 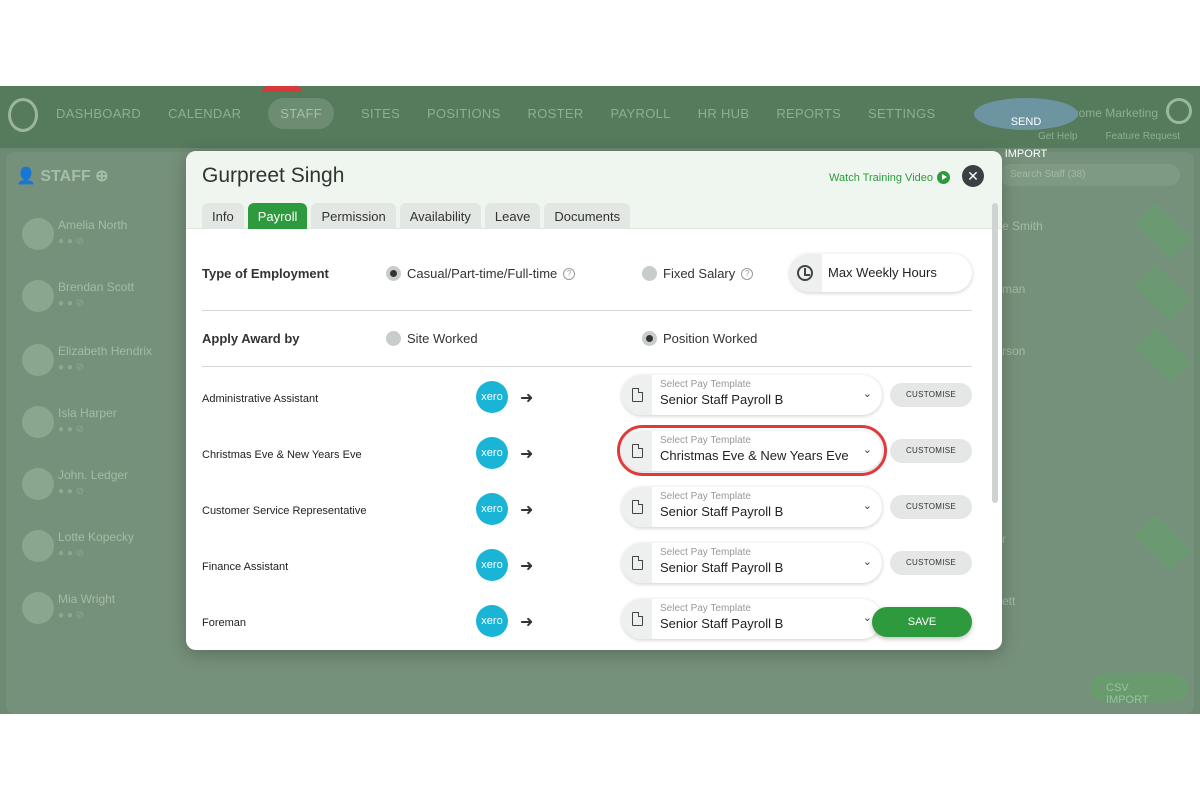 What do you see at coordinates (223, 216) in the screenshot?
I see `tab-info: Info` at bounding box center [223, 216].